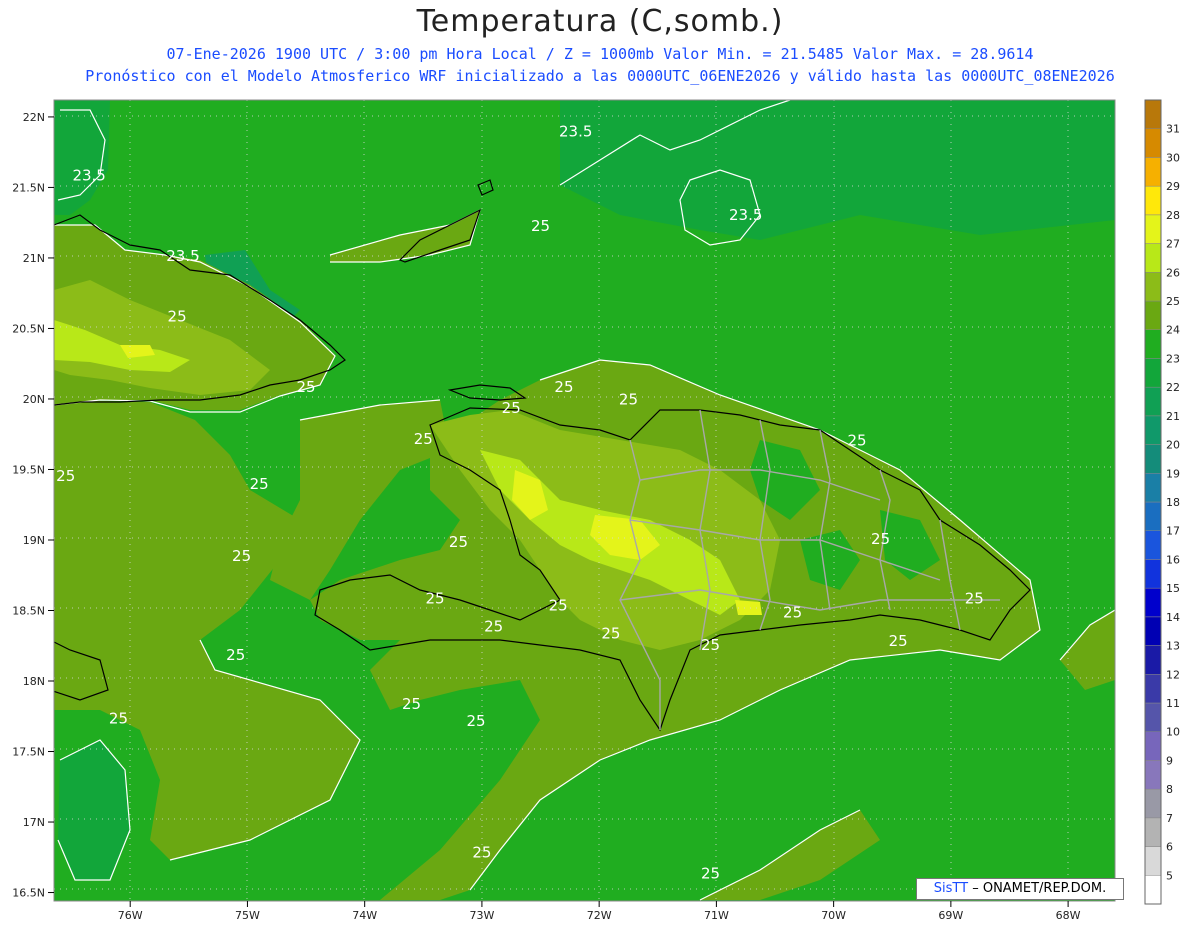 The height and width of the screenshot is (927, 1200). What do you see at coordinates (1173, 157) in the screenshot?
I see `colorbar-label: 30` at bounding box center [1173, 157].